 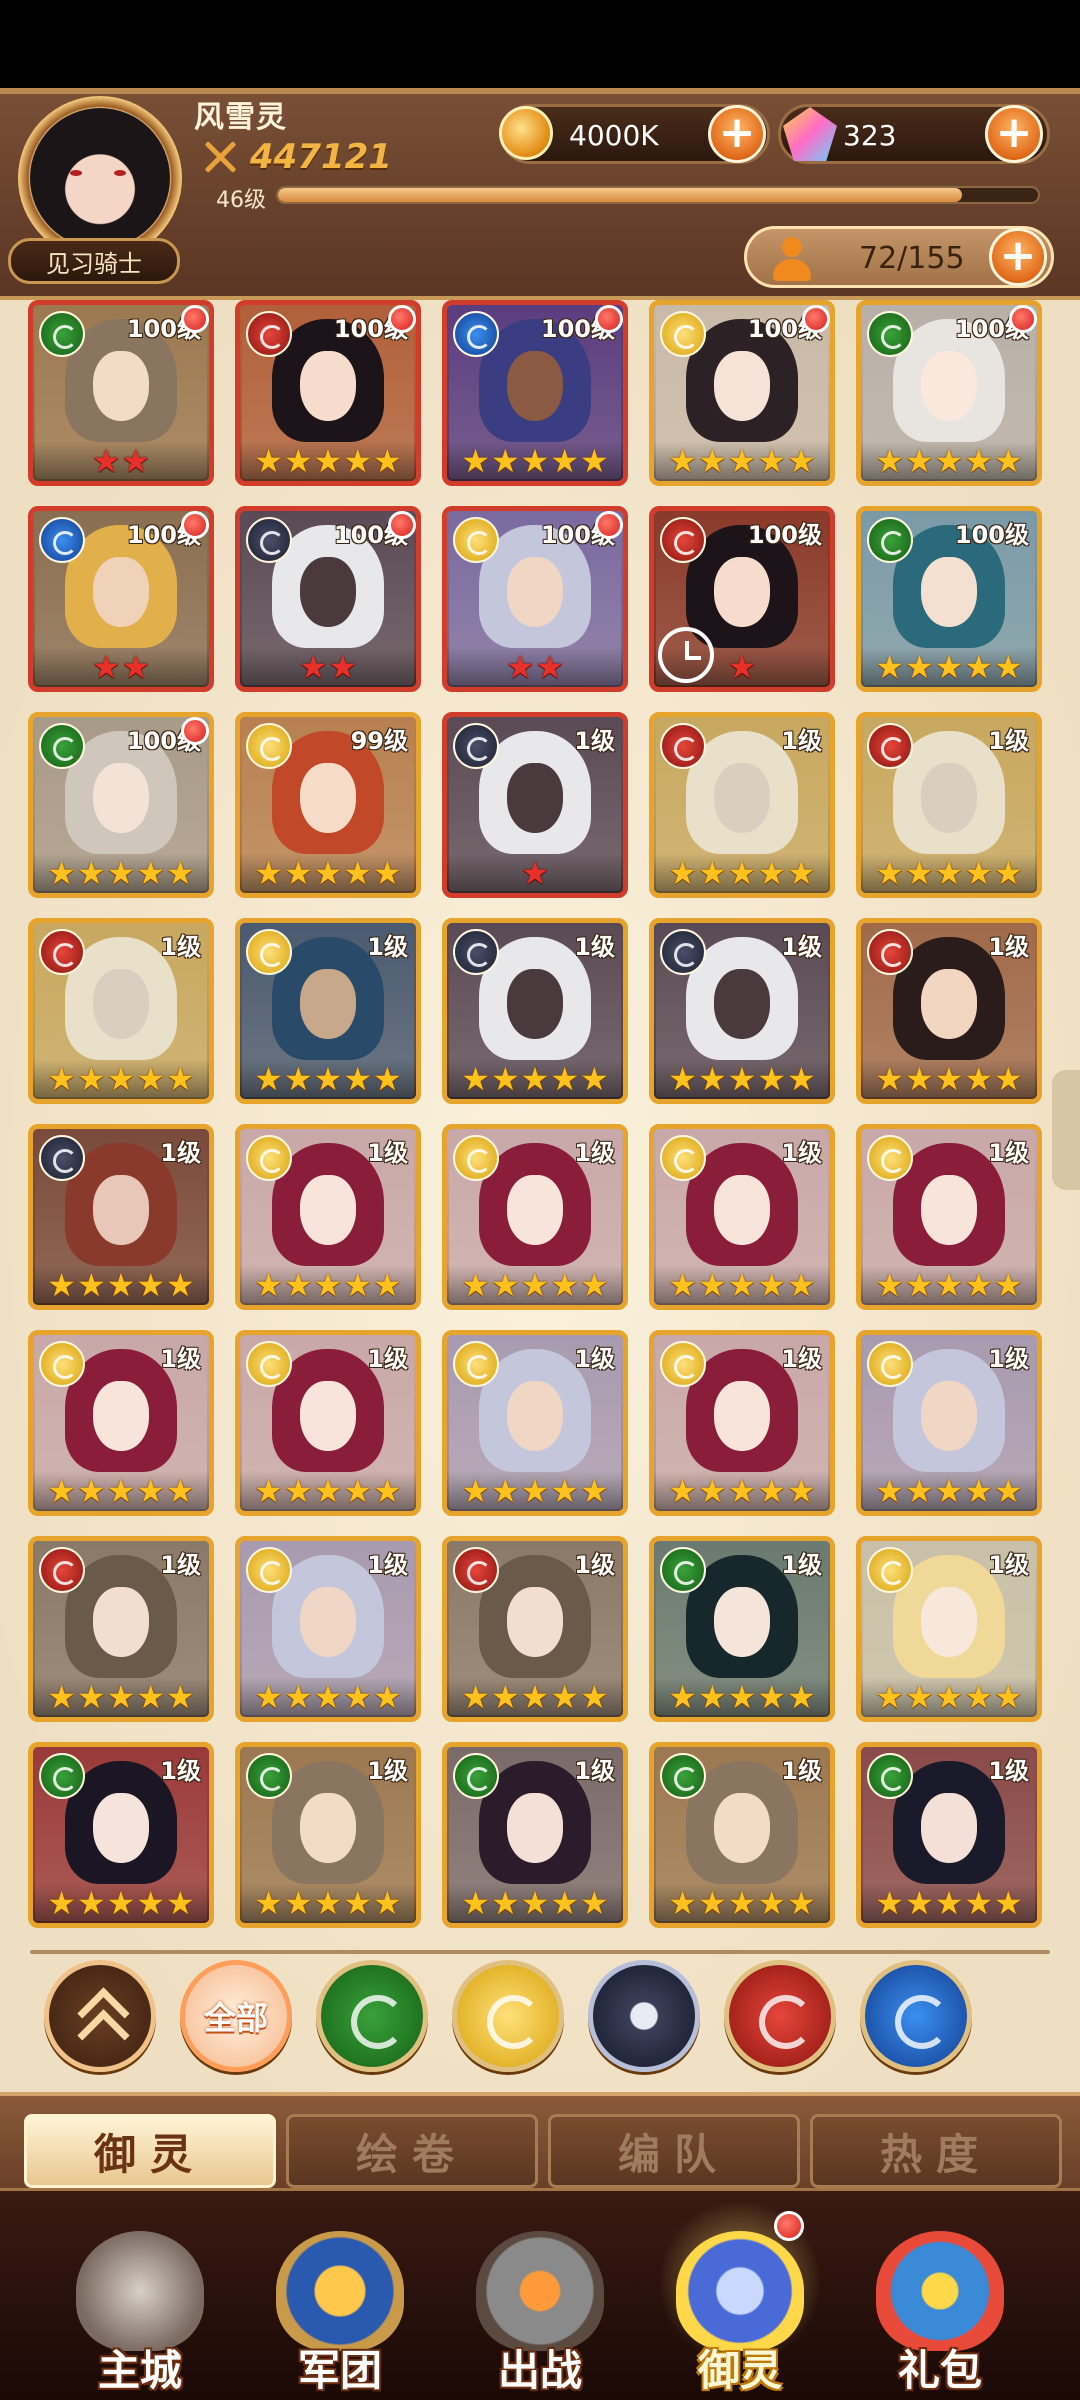 I want to click on clock-icon, so click(x=686, y=655).